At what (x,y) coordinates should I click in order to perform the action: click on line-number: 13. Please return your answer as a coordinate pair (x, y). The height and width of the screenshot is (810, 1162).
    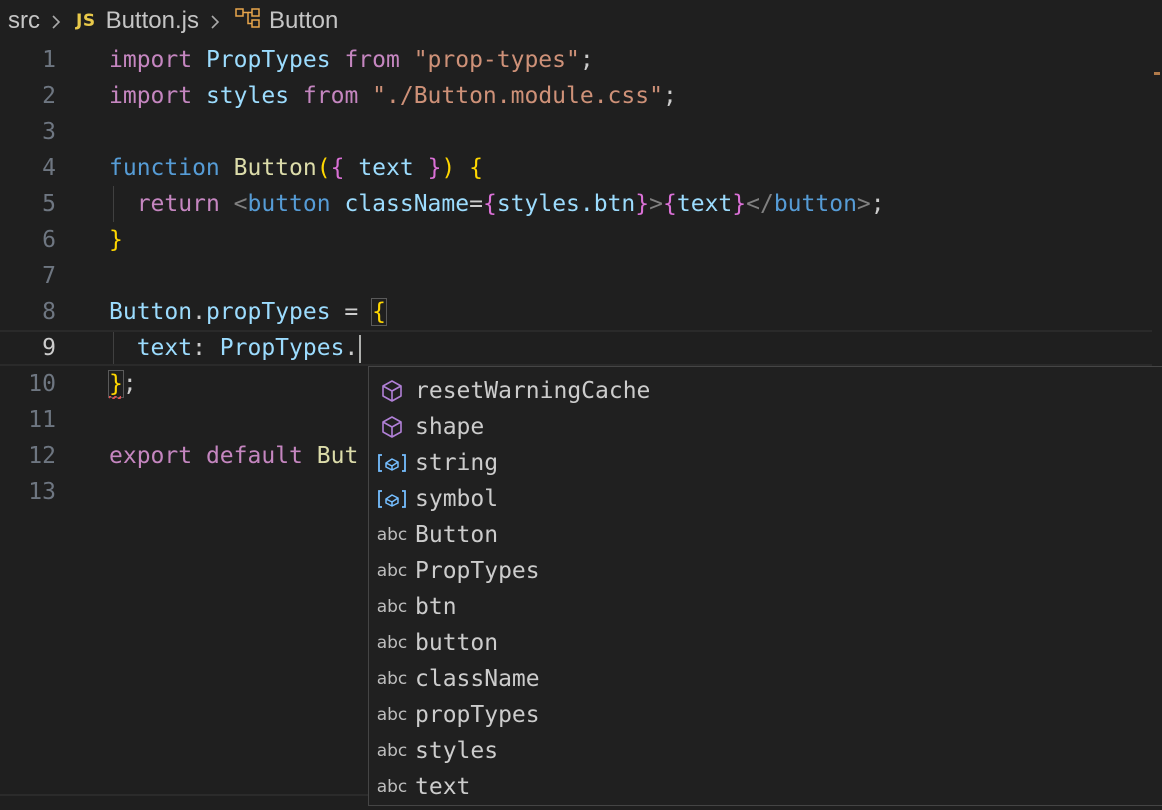
    Looking at the image, I should click on (42, 492).